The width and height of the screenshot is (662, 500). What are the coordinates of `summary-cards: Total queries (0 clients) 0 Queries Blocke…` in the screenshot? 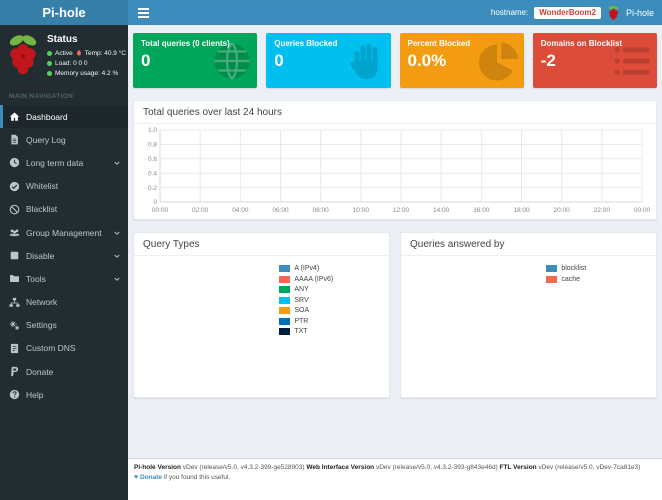 It's located at (395, 60).